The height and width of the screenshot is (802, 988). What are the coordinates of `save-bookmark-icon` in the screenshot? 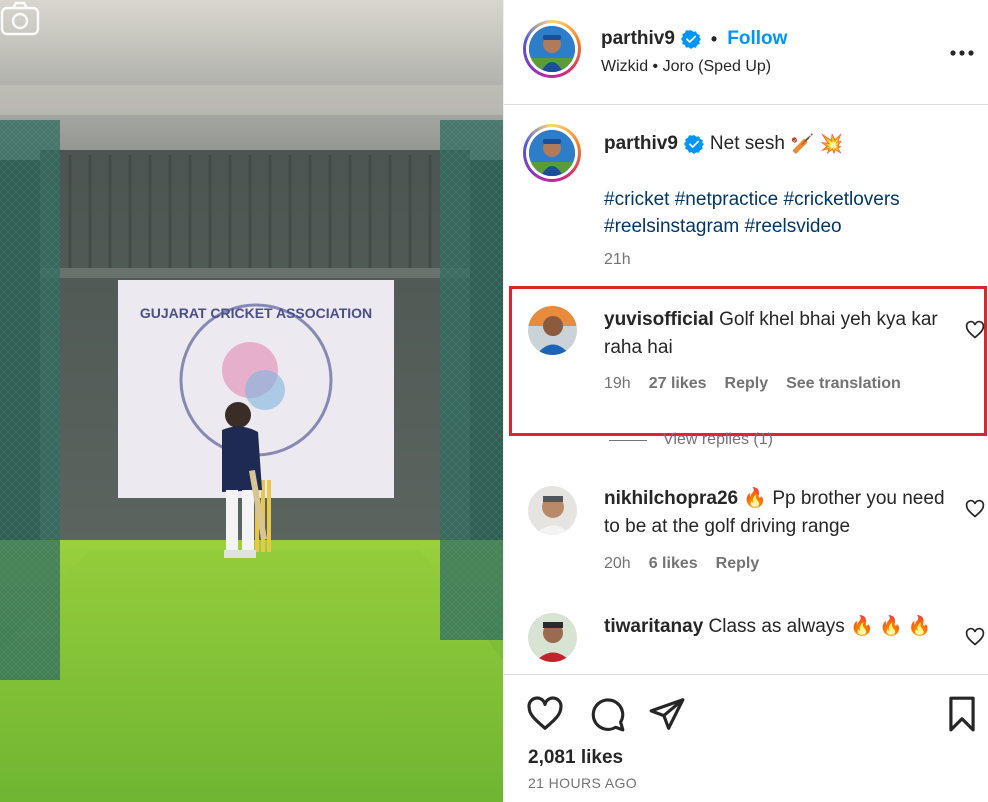 It's located at (962, 714).